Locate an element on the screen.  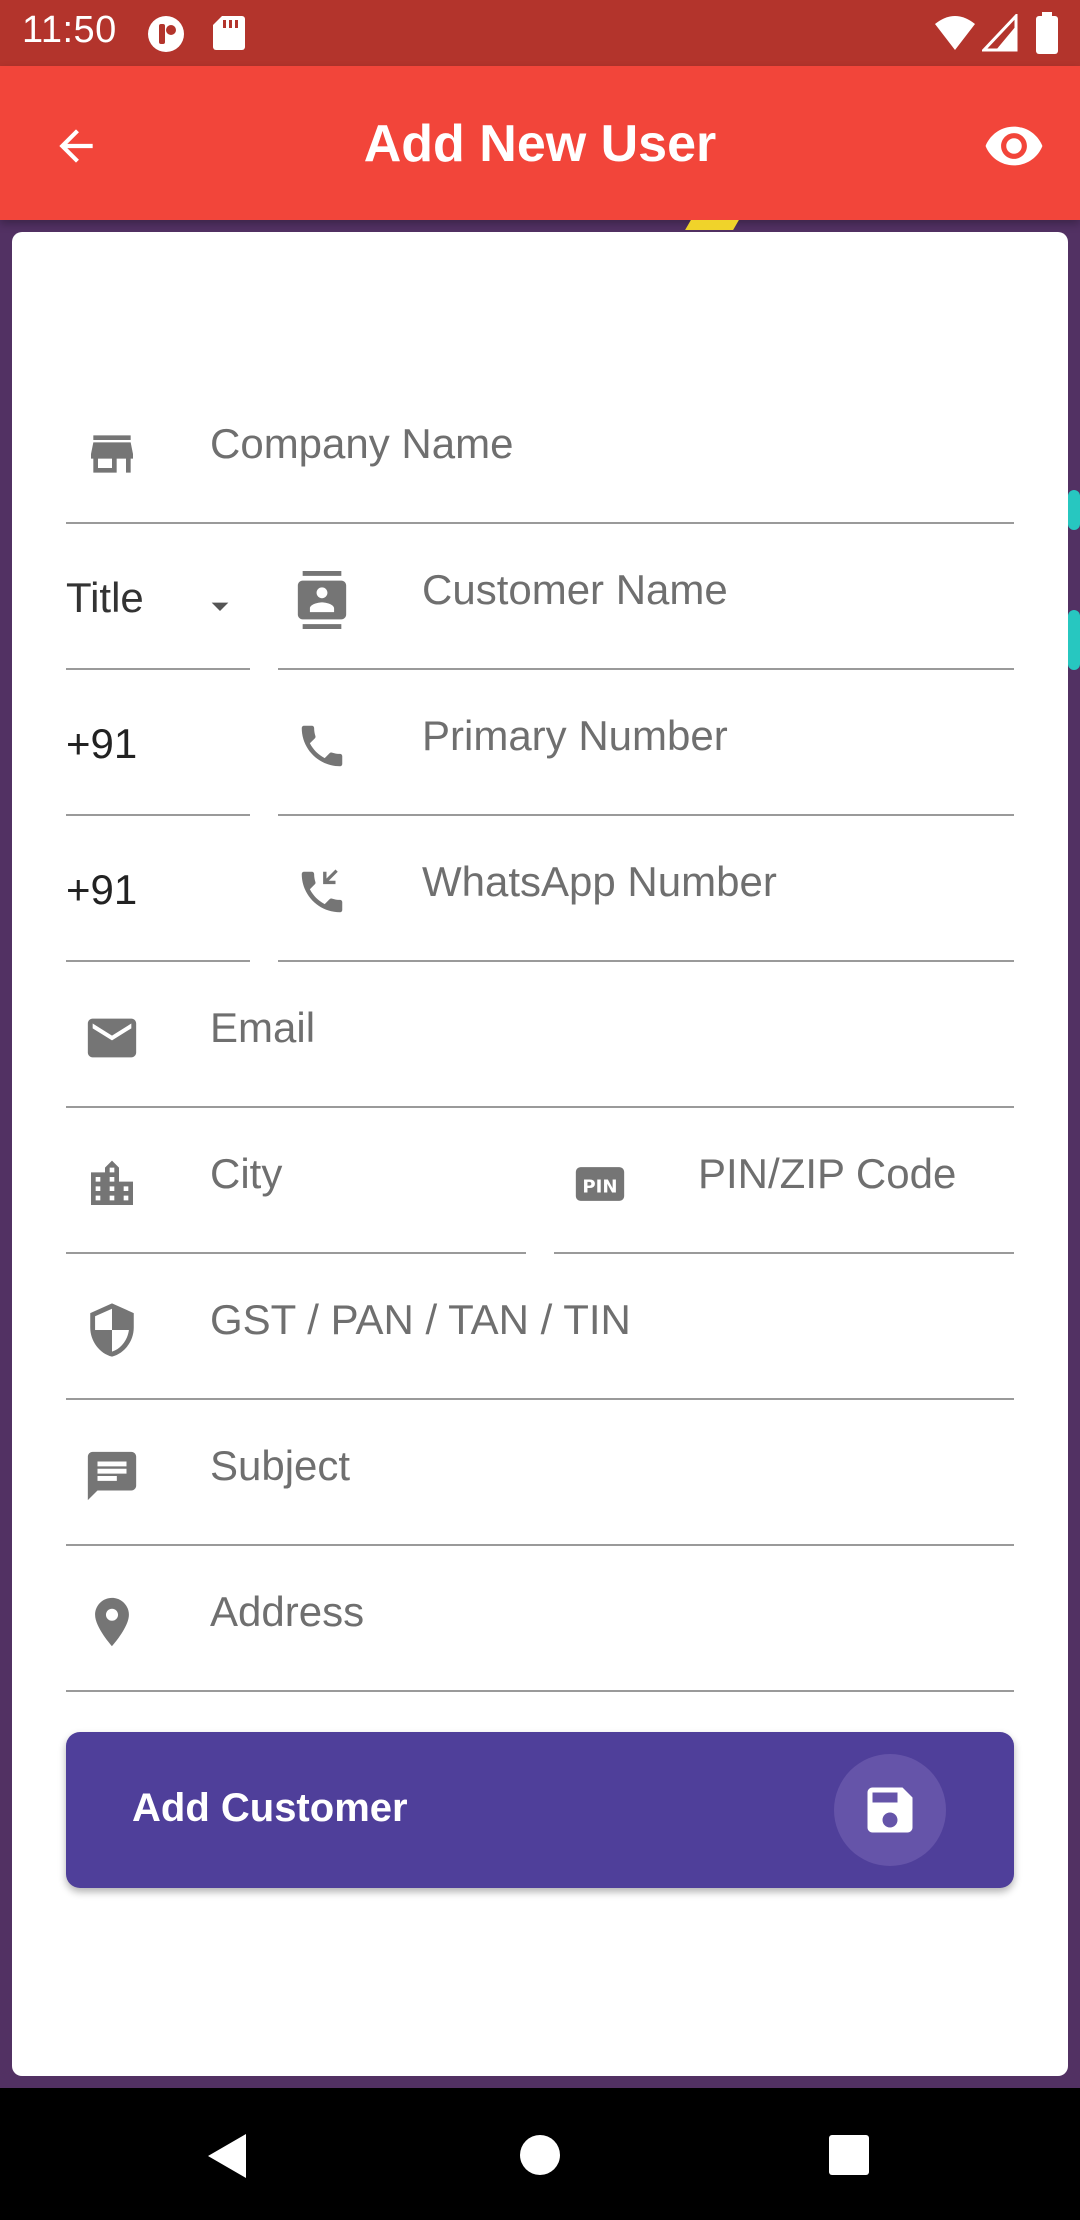
svg-text: PIN is located at coordinates (599, 1186).